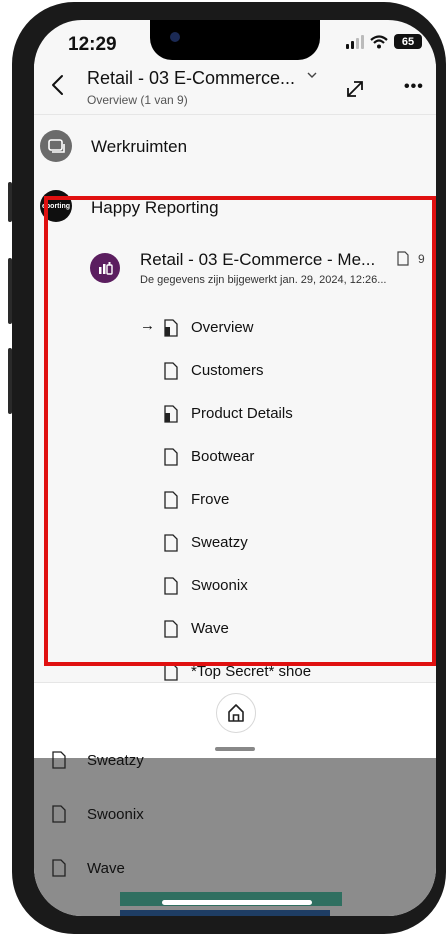 The height and width of the screenshot is (940, 448). Describe the element at coordinates (92, 44) in the screenshot. I see `status-time: 12:29` at that location.